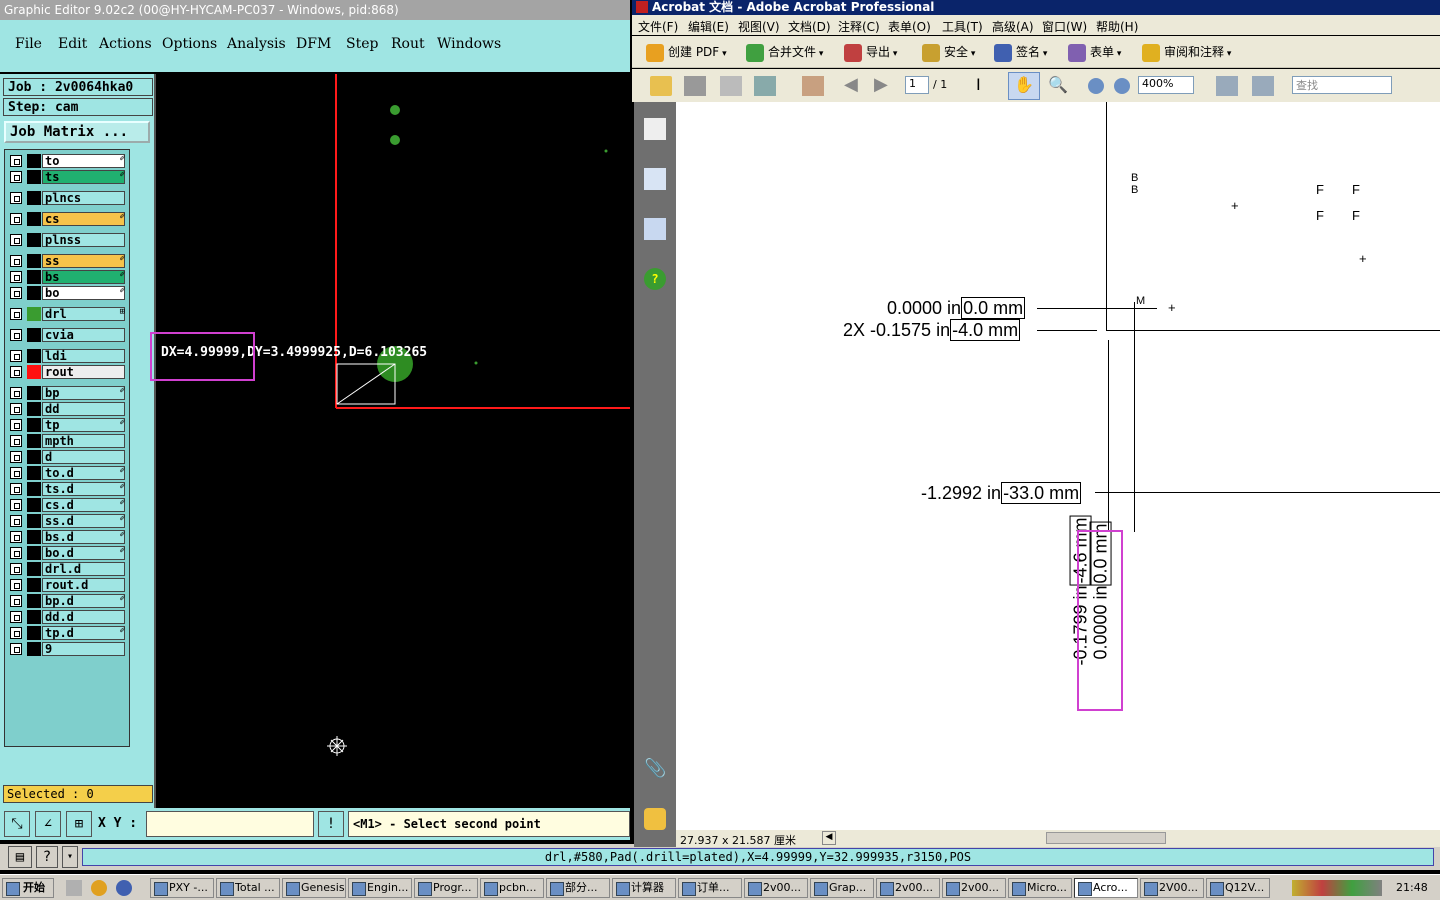 The height and width of the screenshot is (900, 1440). I want to click on layer-row: bp ✐, so click(67, 393).